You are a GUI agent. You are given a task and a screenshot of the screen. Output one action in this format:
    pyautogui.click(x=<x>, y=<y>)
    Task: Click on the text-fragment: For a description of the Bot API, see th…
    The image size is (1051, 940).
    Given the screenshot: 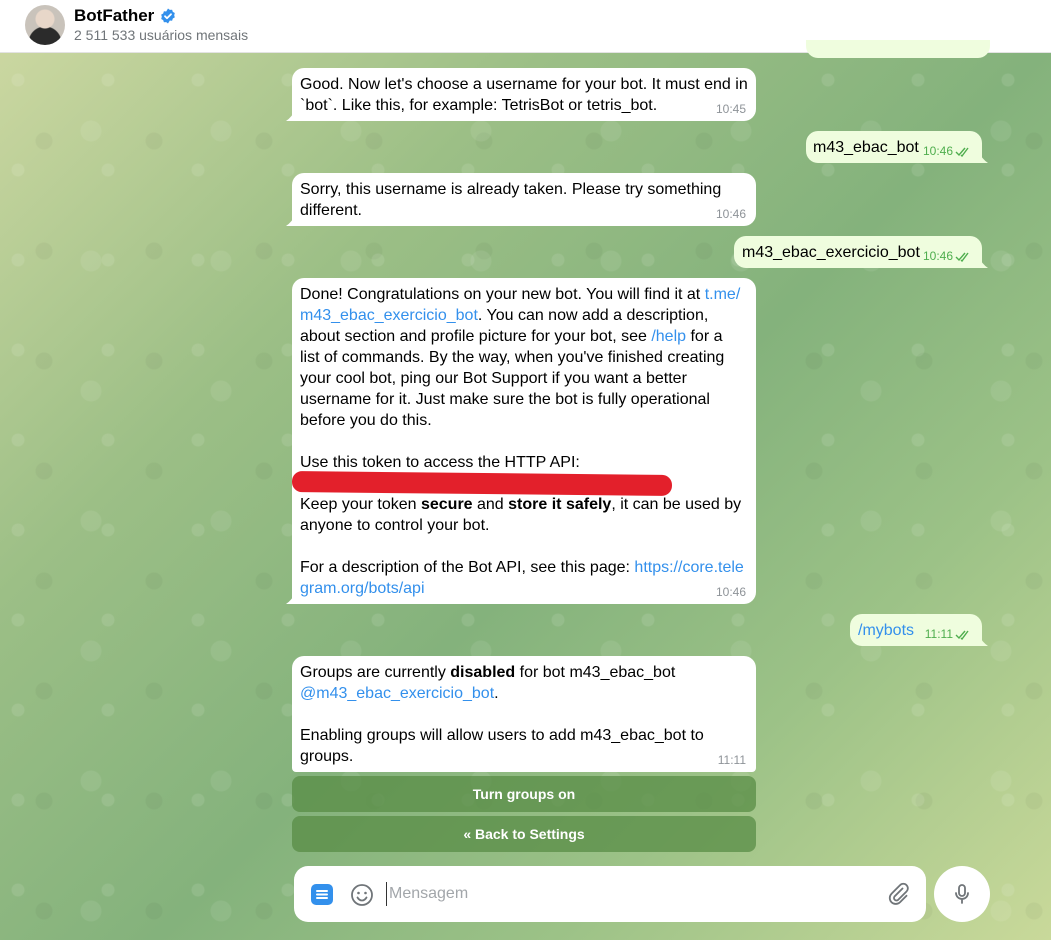 What is the action you would take?
    pyautogui.click(x=467, y=567)
    